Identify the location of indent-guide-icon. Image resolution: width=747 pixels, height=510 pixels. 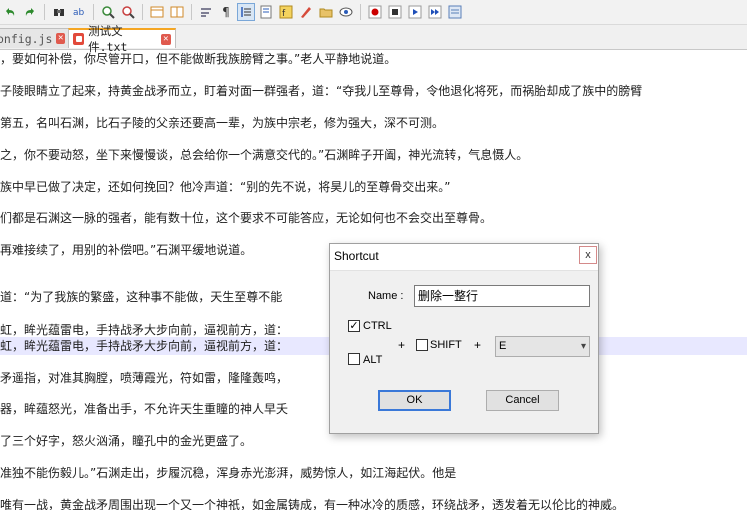
(246, 12).